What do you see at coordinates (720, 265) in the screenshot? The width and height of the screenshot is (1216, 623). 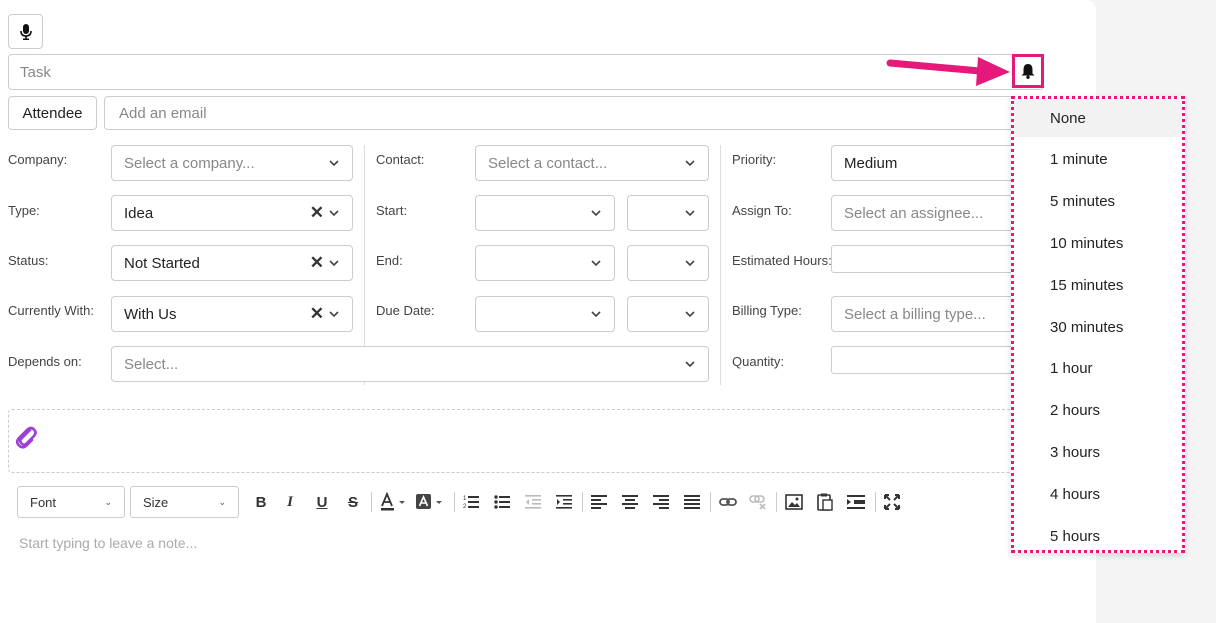 I see `column-divider` at bounding box center [720, 265].